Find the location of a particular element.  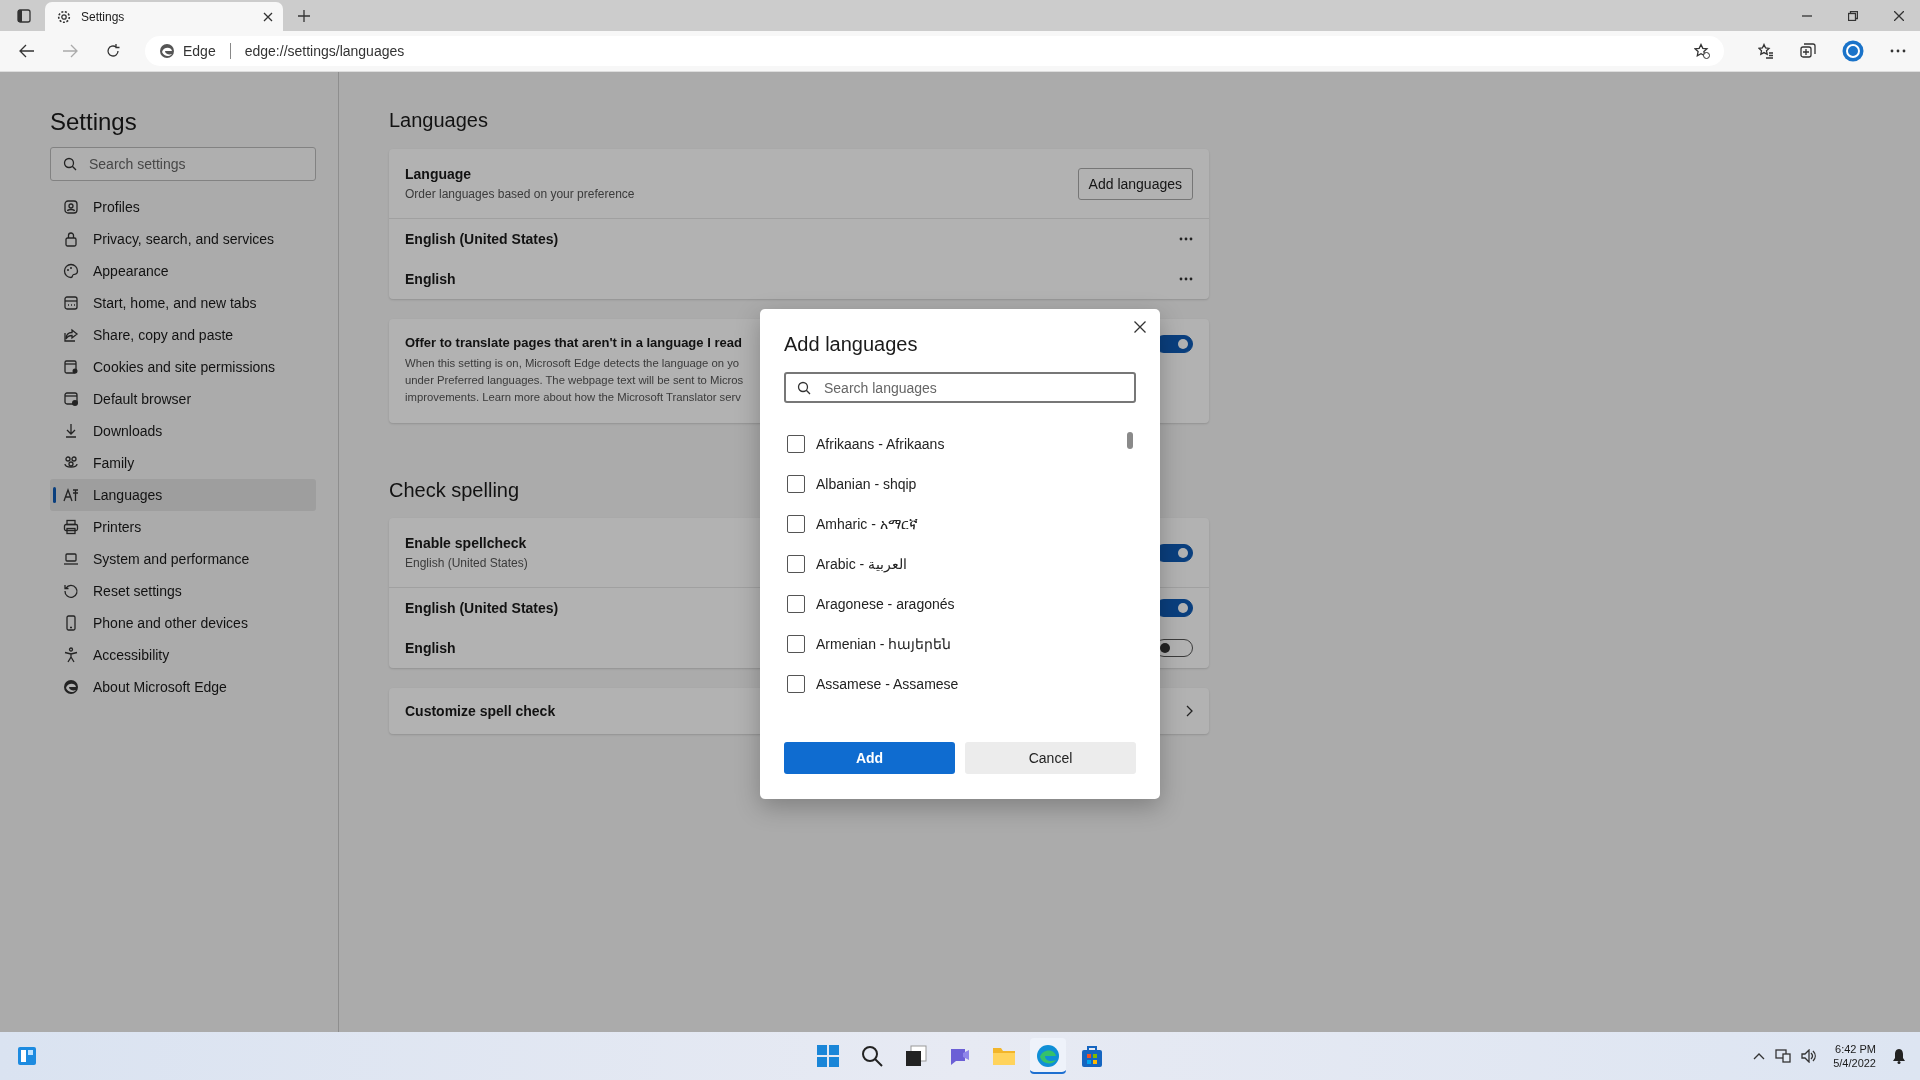

dialog-title: Add languages is located at coordinates (851, 344).